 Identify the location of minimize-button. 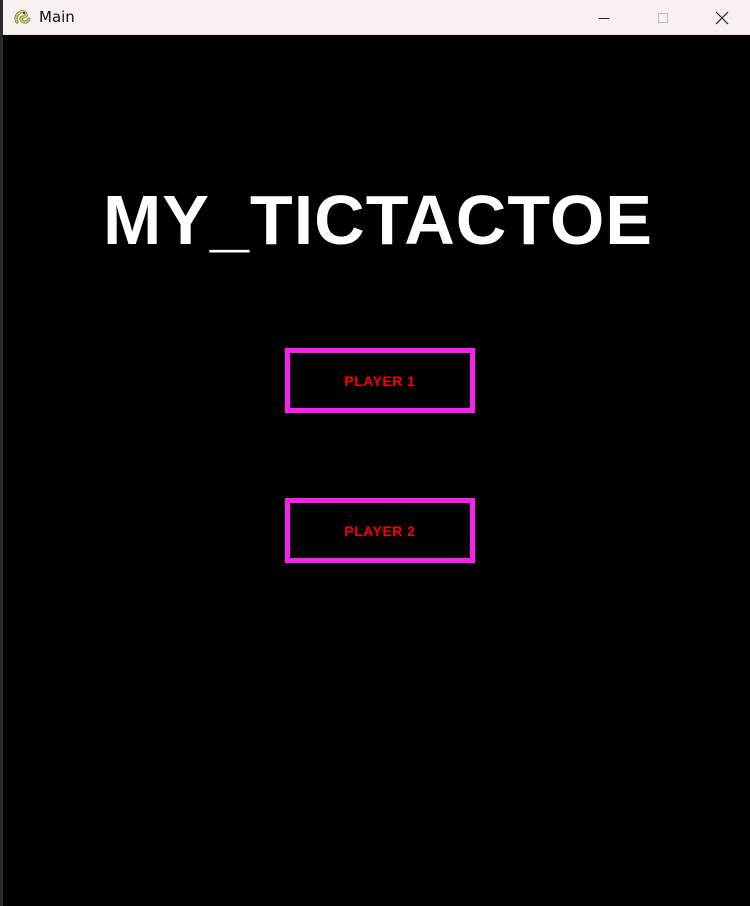
(604, 17).